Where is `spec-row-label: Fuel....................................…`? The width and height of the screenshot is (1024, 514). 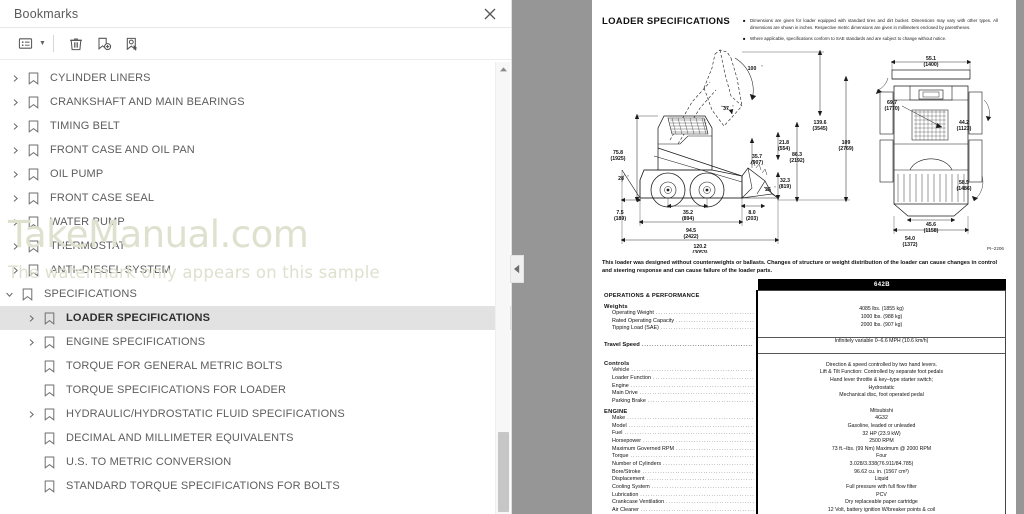
spec-row-label: Fuel....................................… is located at coordinates (683, 433).